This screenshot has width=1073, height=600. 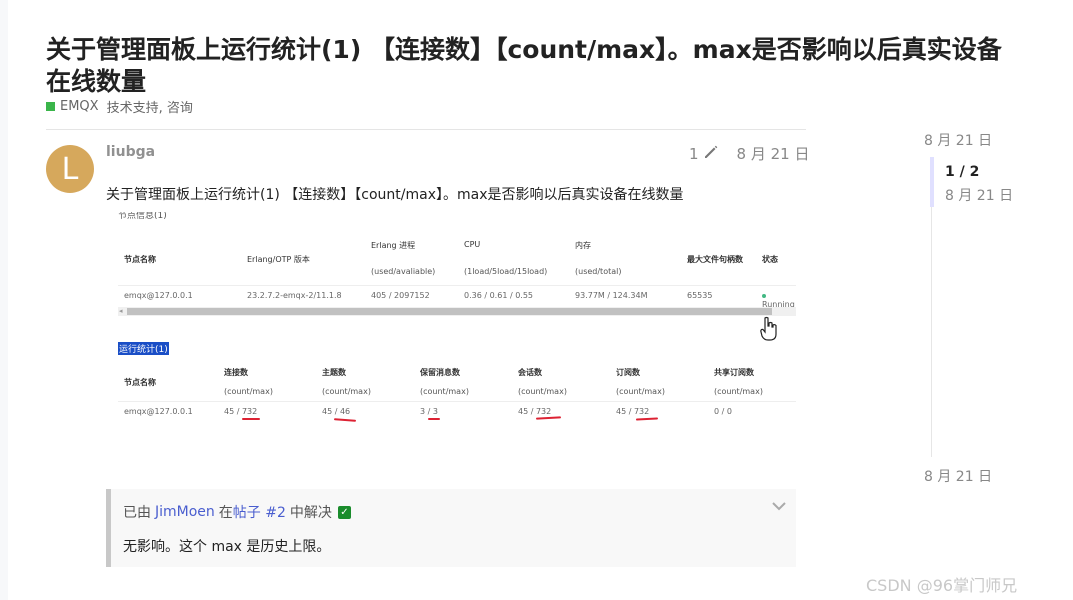 What do you see at coordinates (715, 259) in the screenshot?
I see `node-th-fd: 最大文件句柄数` at bounding box center [715, 259].